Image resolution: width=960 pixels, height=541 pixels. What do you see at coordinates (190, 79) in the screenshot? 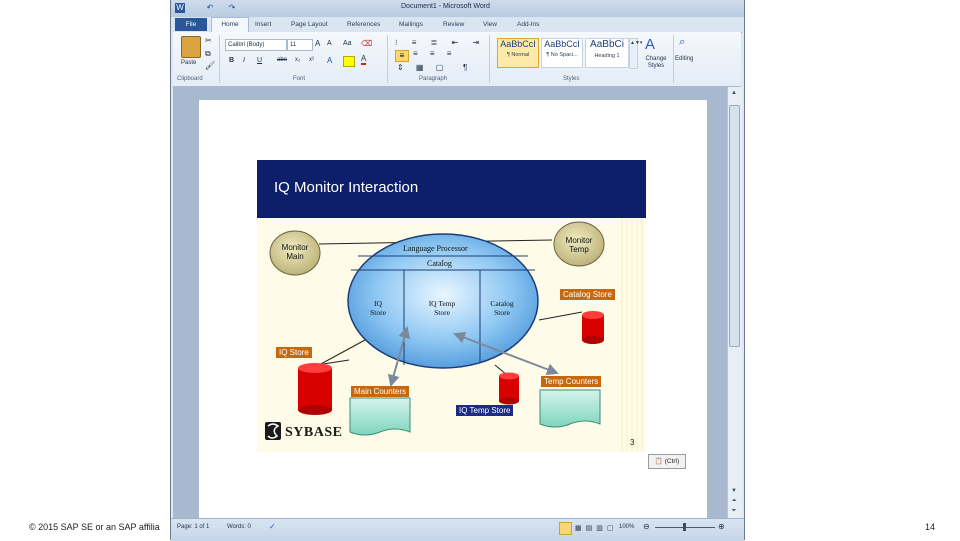
I see `clipboard-group-label: Clipboard` at bounding box center [190, 79].